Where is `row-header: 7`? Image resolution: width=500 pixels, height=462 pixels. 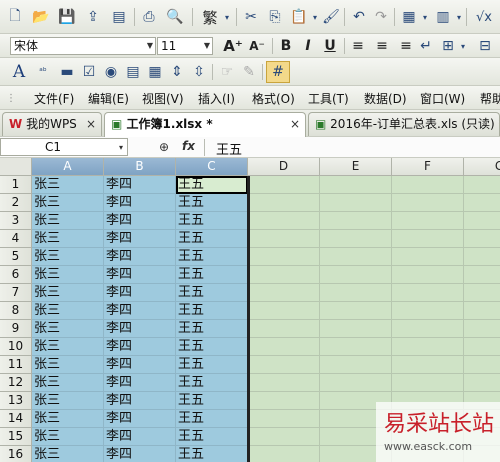 row-header: 7 is located at coordinates (16, 293).